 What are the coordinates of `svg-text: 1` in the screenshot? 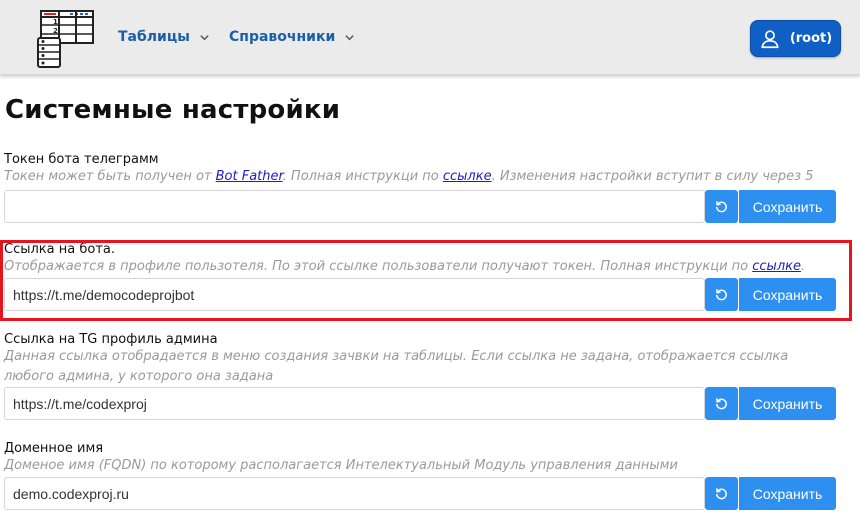 It's located at (55, 22).